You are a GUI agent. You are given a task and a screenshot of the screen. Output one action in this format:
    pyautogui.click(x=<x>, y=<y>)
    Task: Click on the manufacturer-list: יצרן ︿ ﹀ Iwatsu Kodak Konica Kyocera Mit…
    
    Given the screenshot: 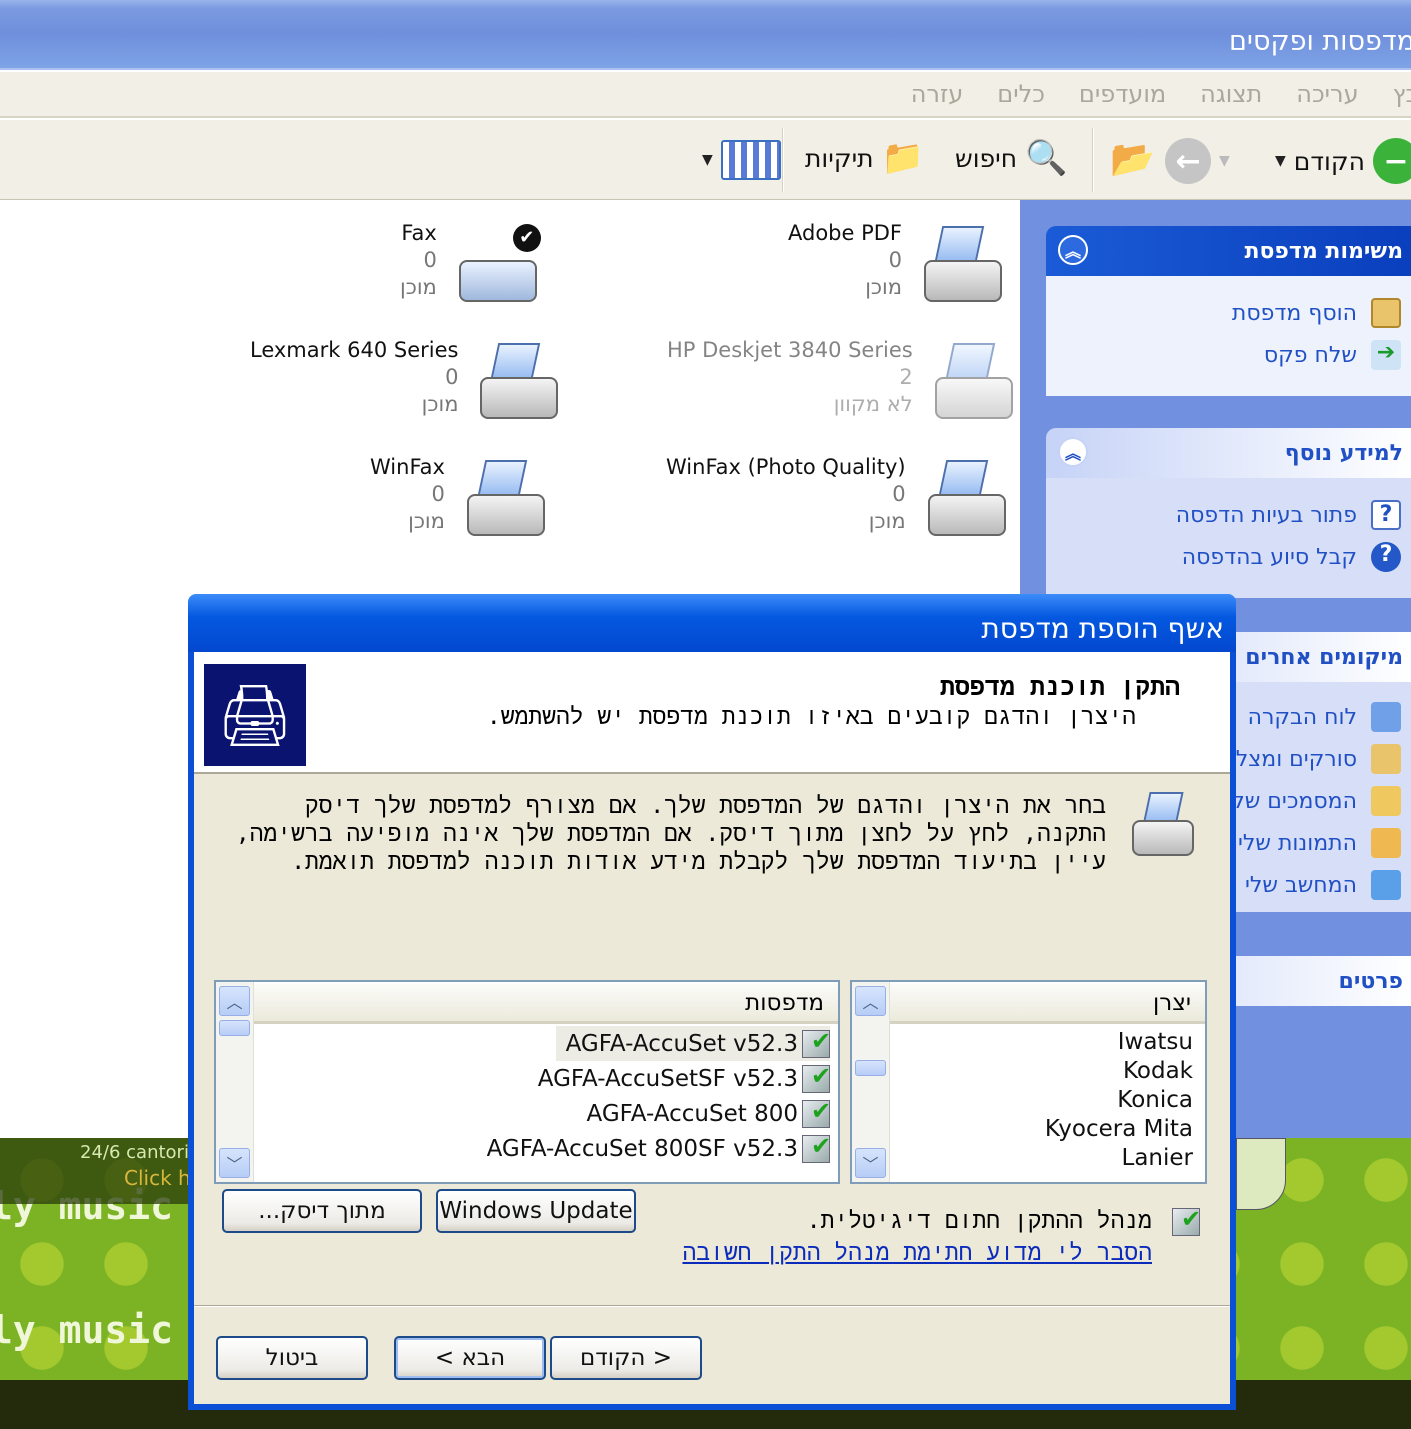 What is the action you would take?
    pyautogui.click(x=1028, y=1082)
    